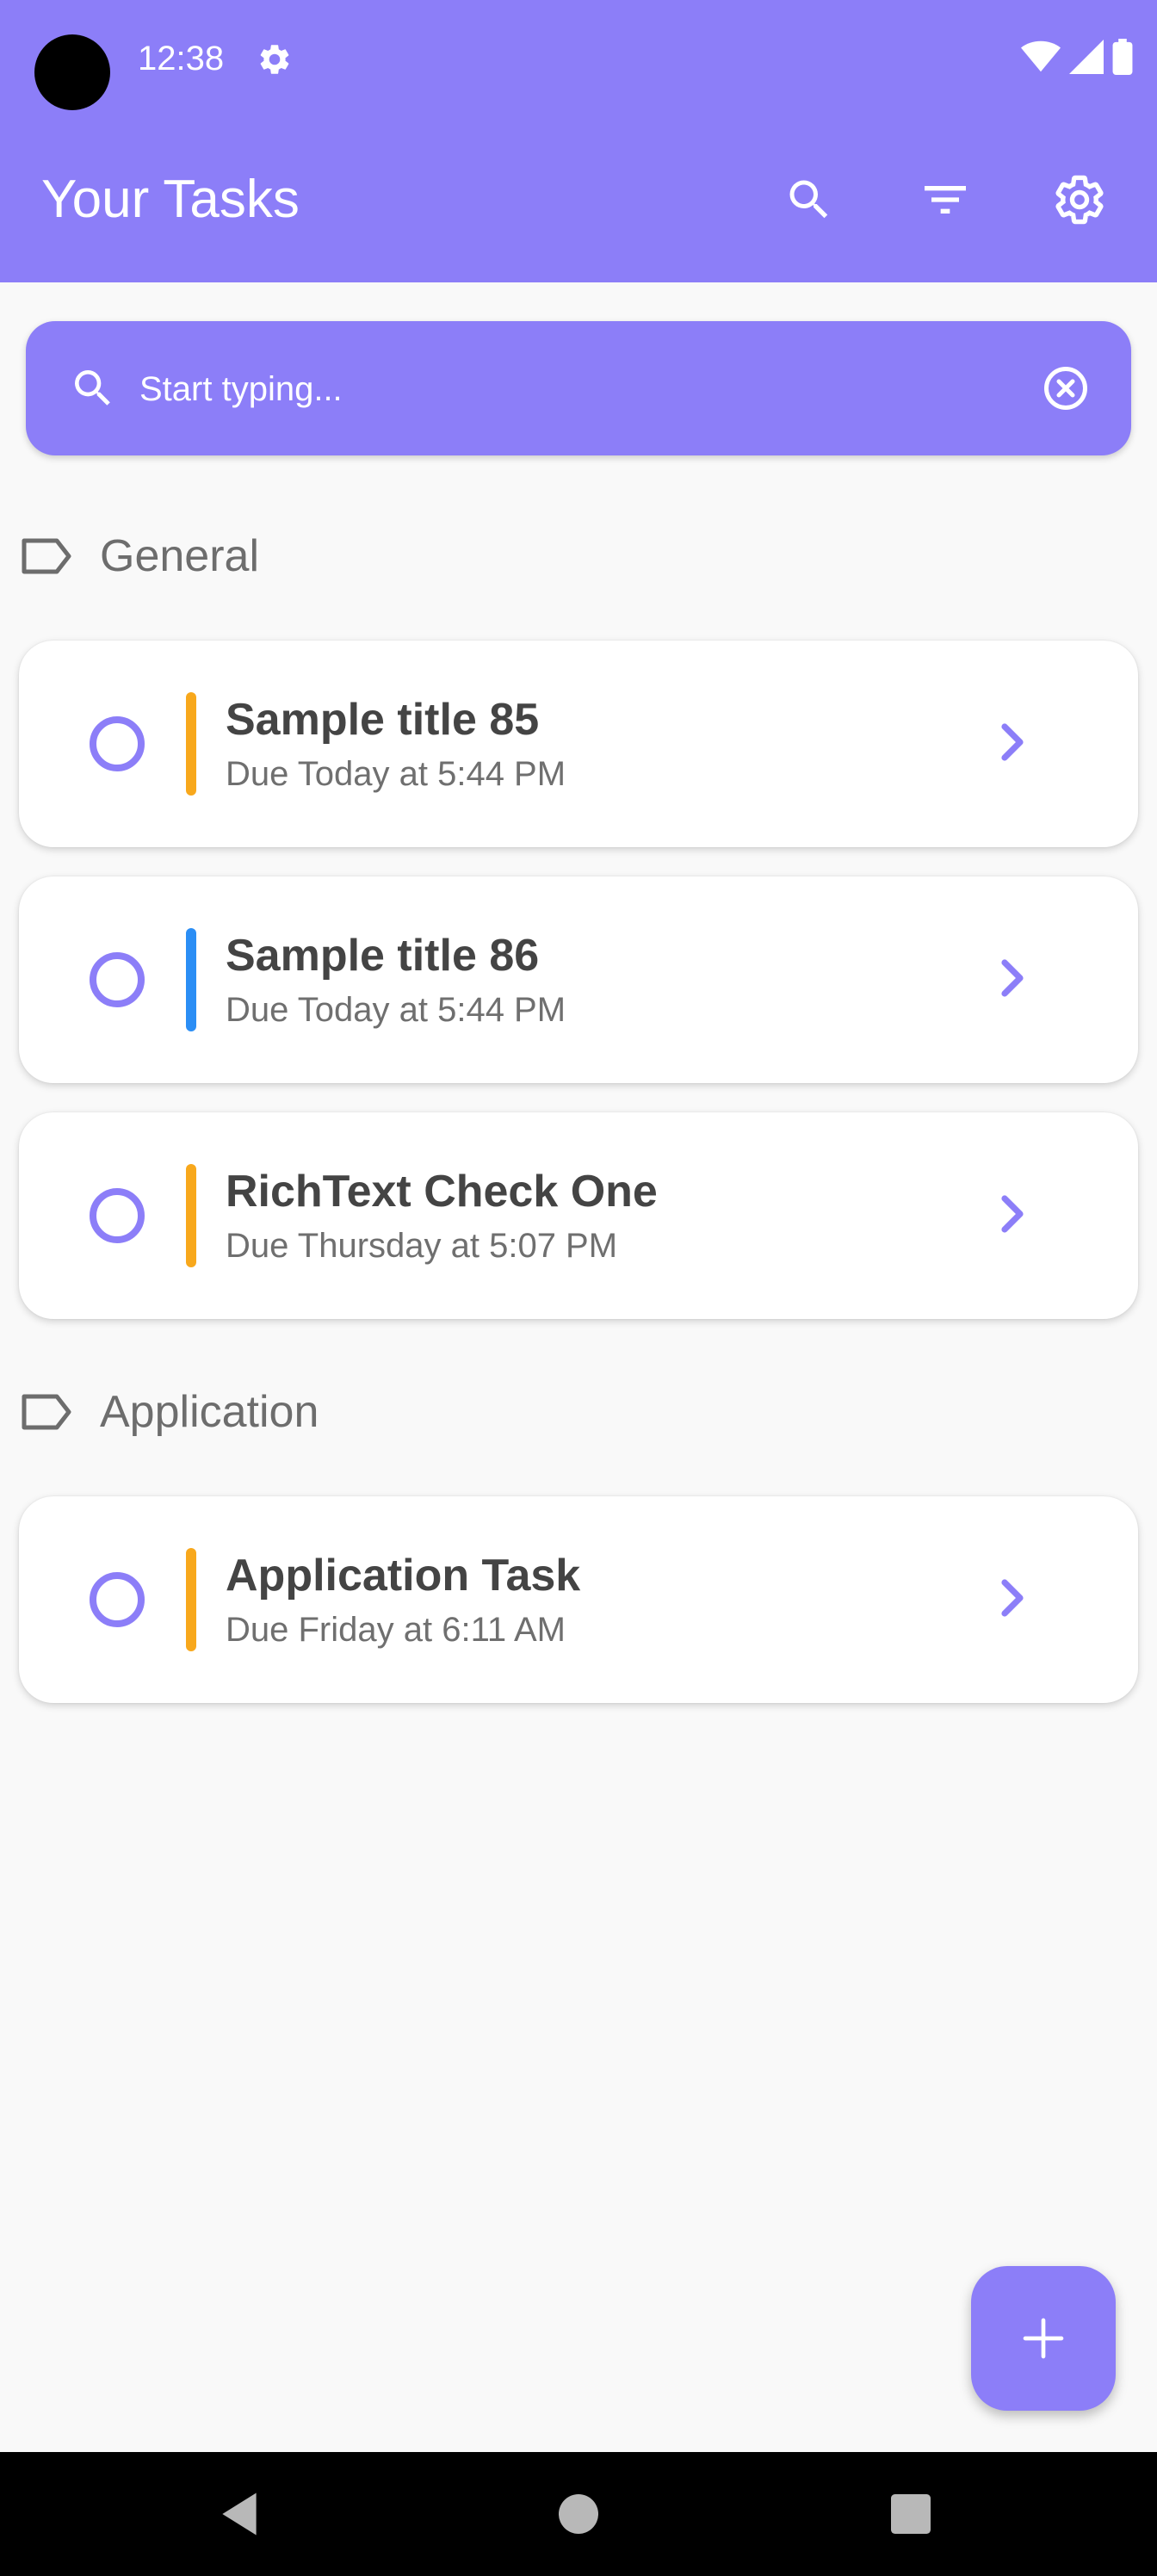  What do you see at coordinates (404, 1576) in the screenshot?
I see `task-title: Application Task` at bounding box center [404, 1576].